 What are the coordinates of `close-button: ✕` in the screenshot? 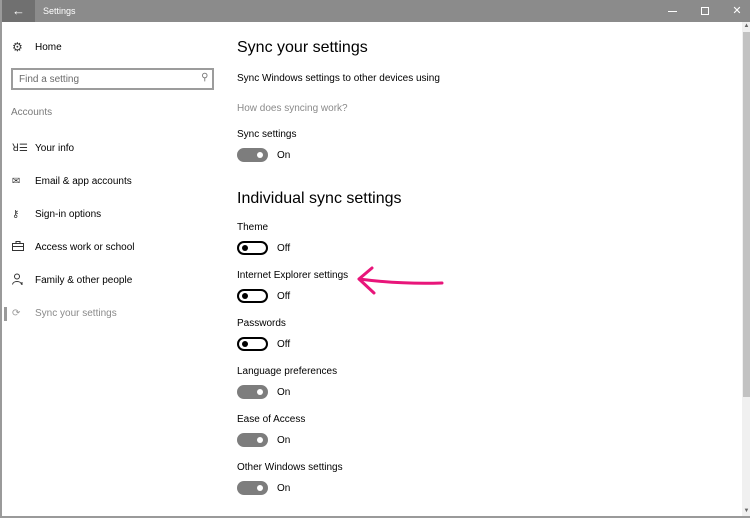 It's located at (735, 11).